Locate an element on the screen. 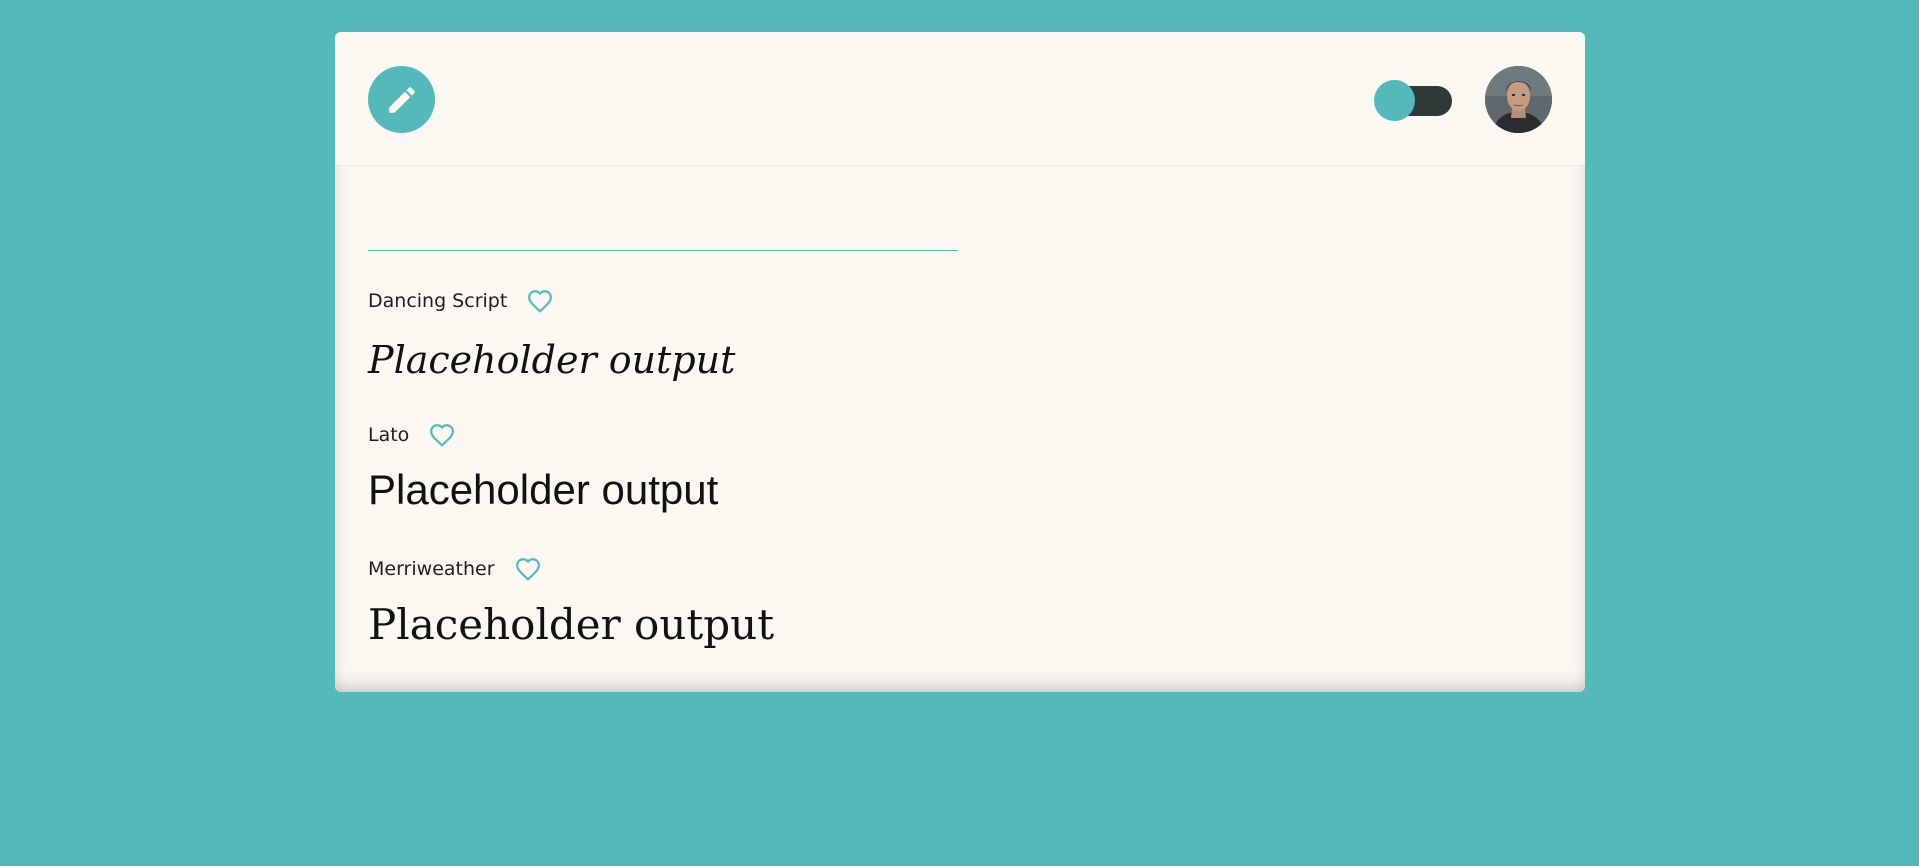 This screenshot has height=866, width=1919. user-avatar is located at coordinates (1518, 99).